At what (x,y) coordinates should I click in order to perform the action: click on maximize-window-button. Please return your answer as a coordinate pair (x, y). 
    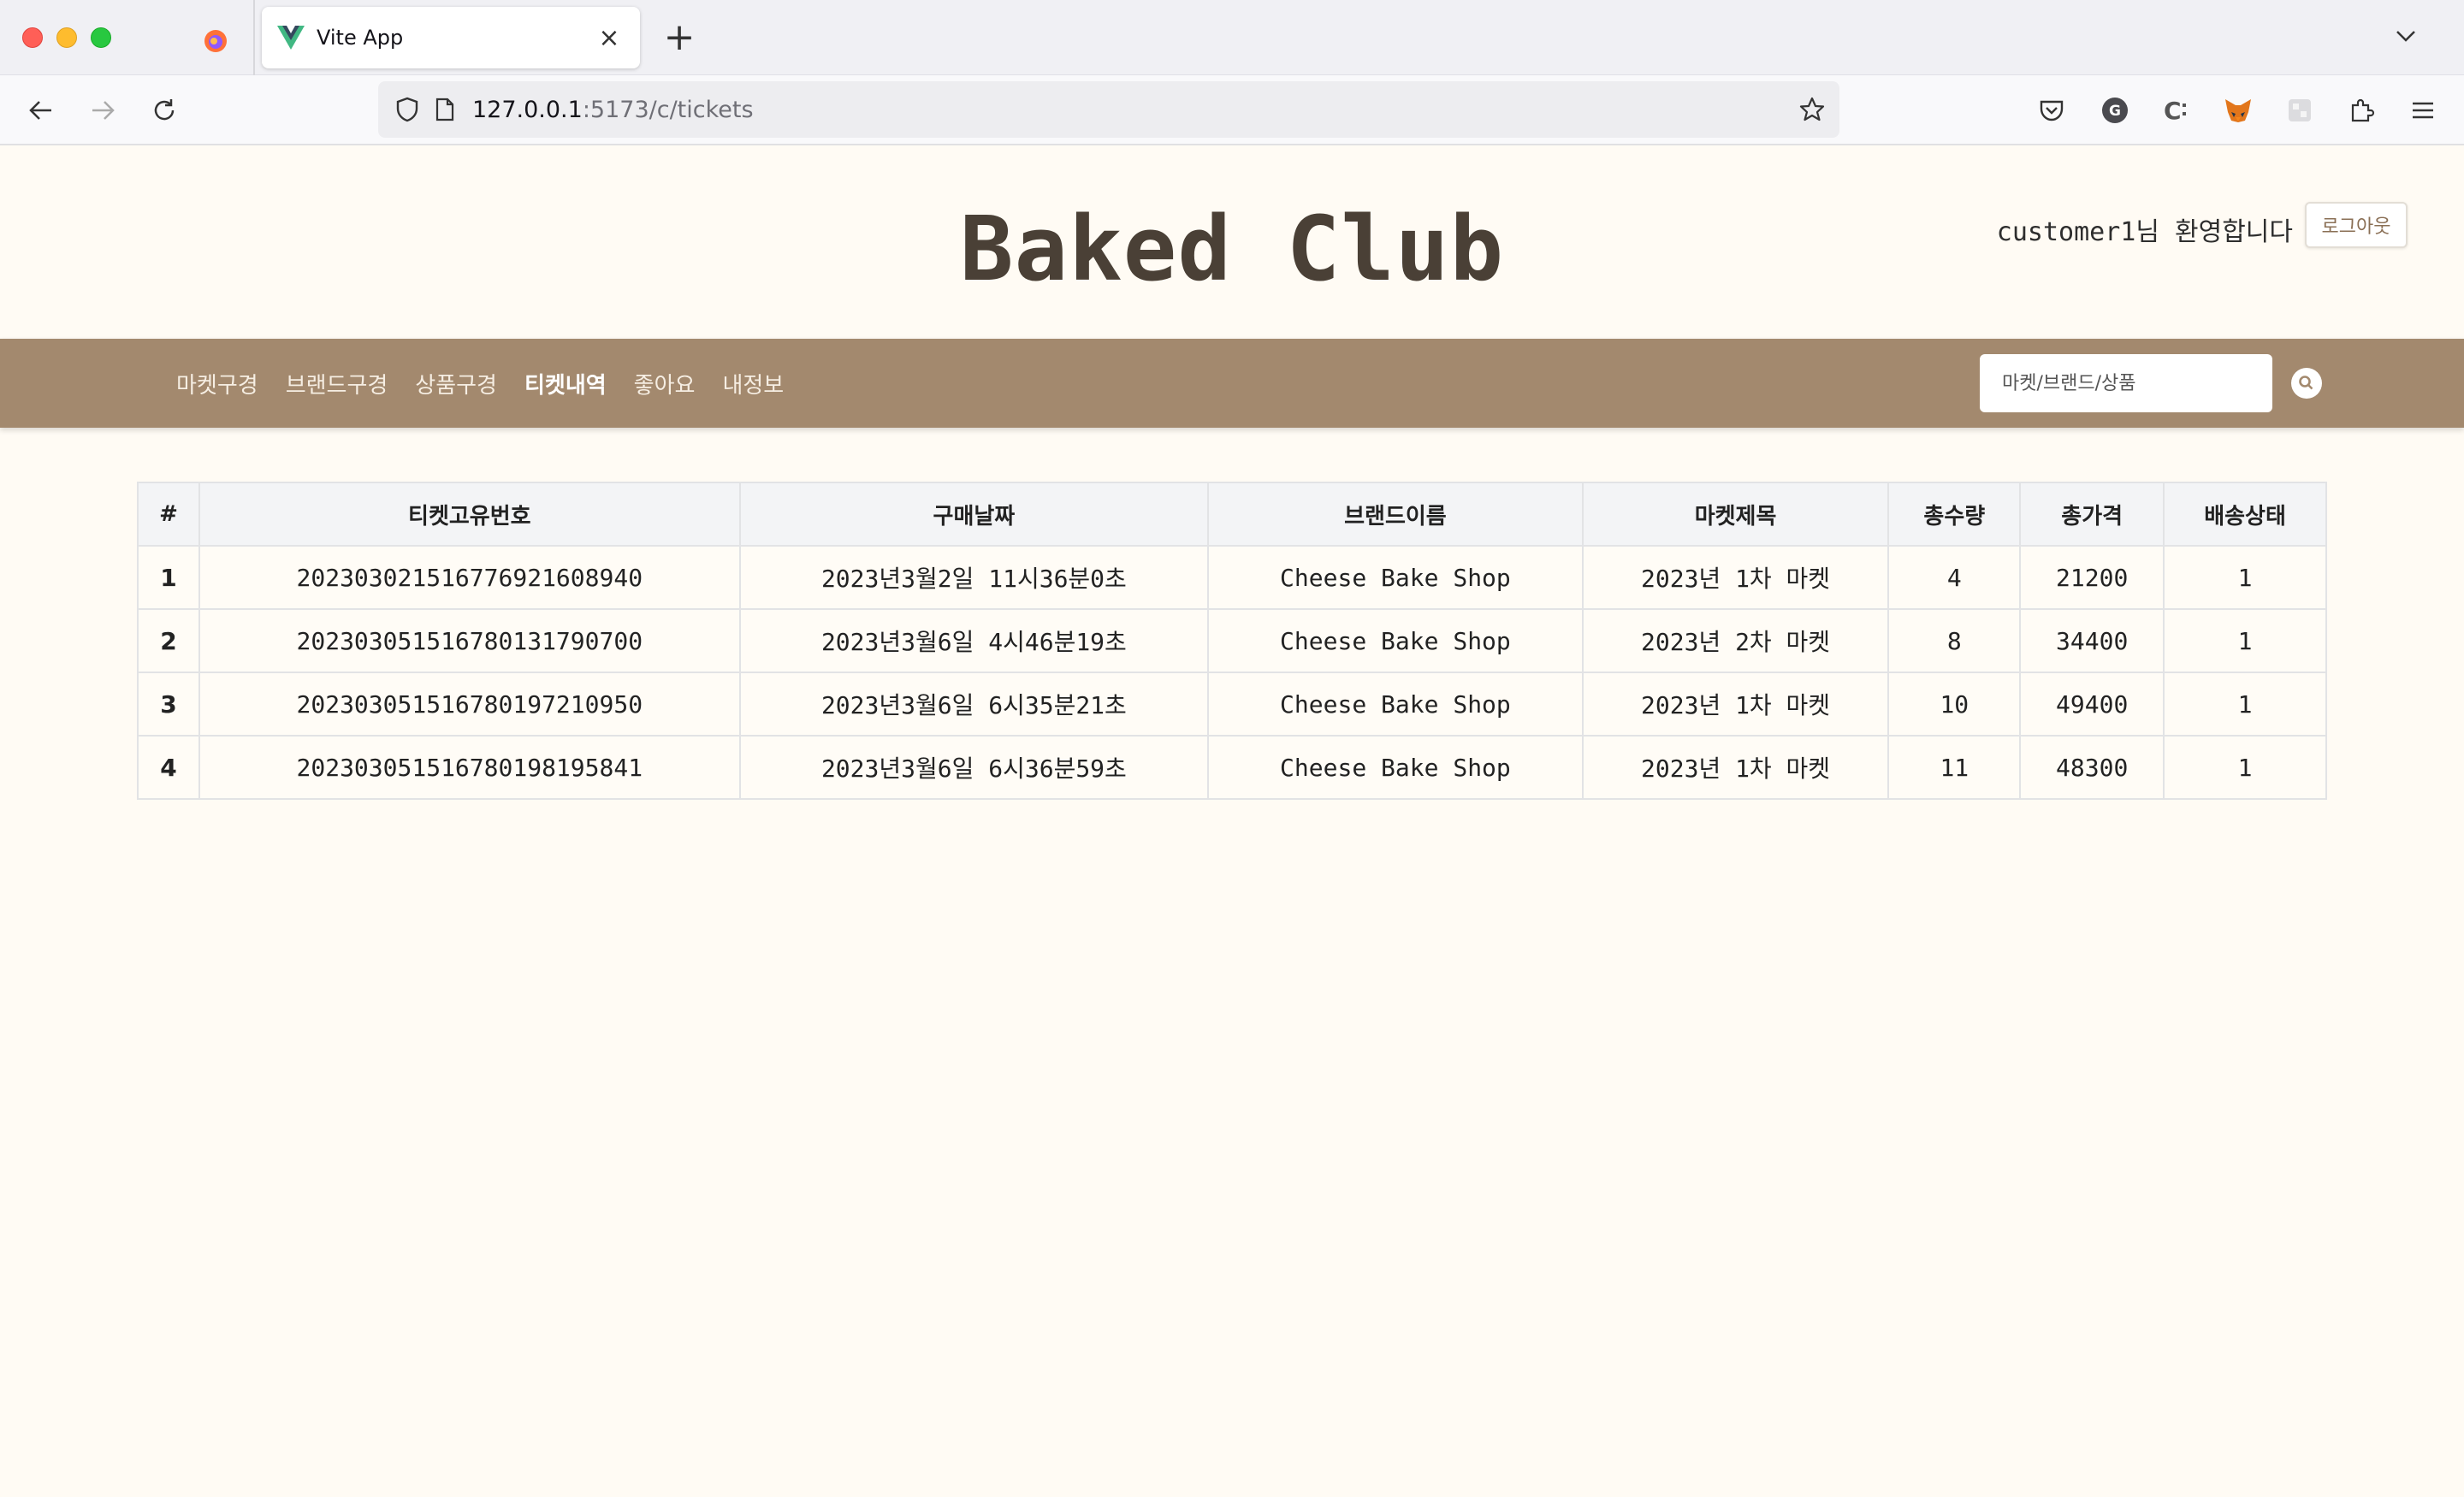
    Looking at the image, I should click on (101, 37).